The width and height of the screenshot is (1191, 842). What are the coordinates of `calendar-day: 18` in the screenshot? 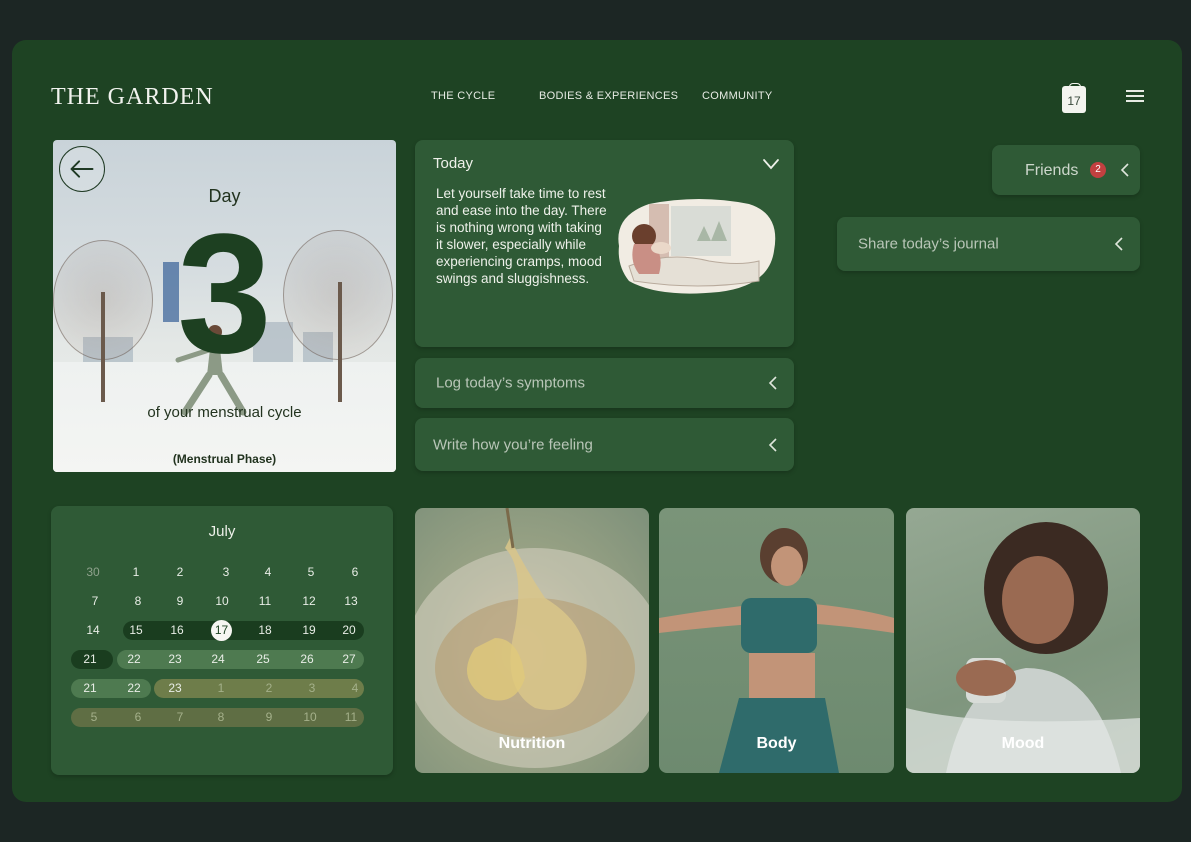 It's located at (265, 630).